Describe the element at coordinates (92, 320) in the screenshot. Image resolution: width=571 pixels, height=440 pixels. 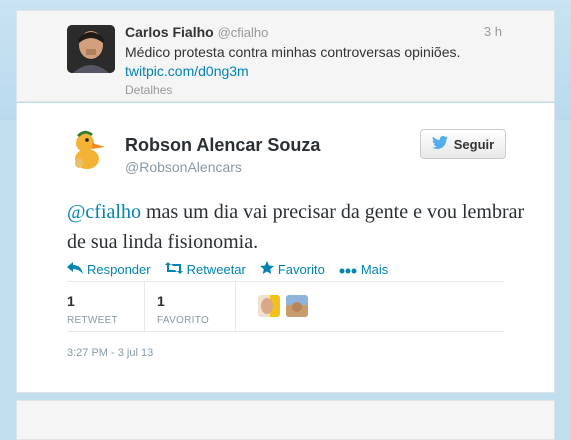
I see `retweet-stat-label: RETWEET` at that location.